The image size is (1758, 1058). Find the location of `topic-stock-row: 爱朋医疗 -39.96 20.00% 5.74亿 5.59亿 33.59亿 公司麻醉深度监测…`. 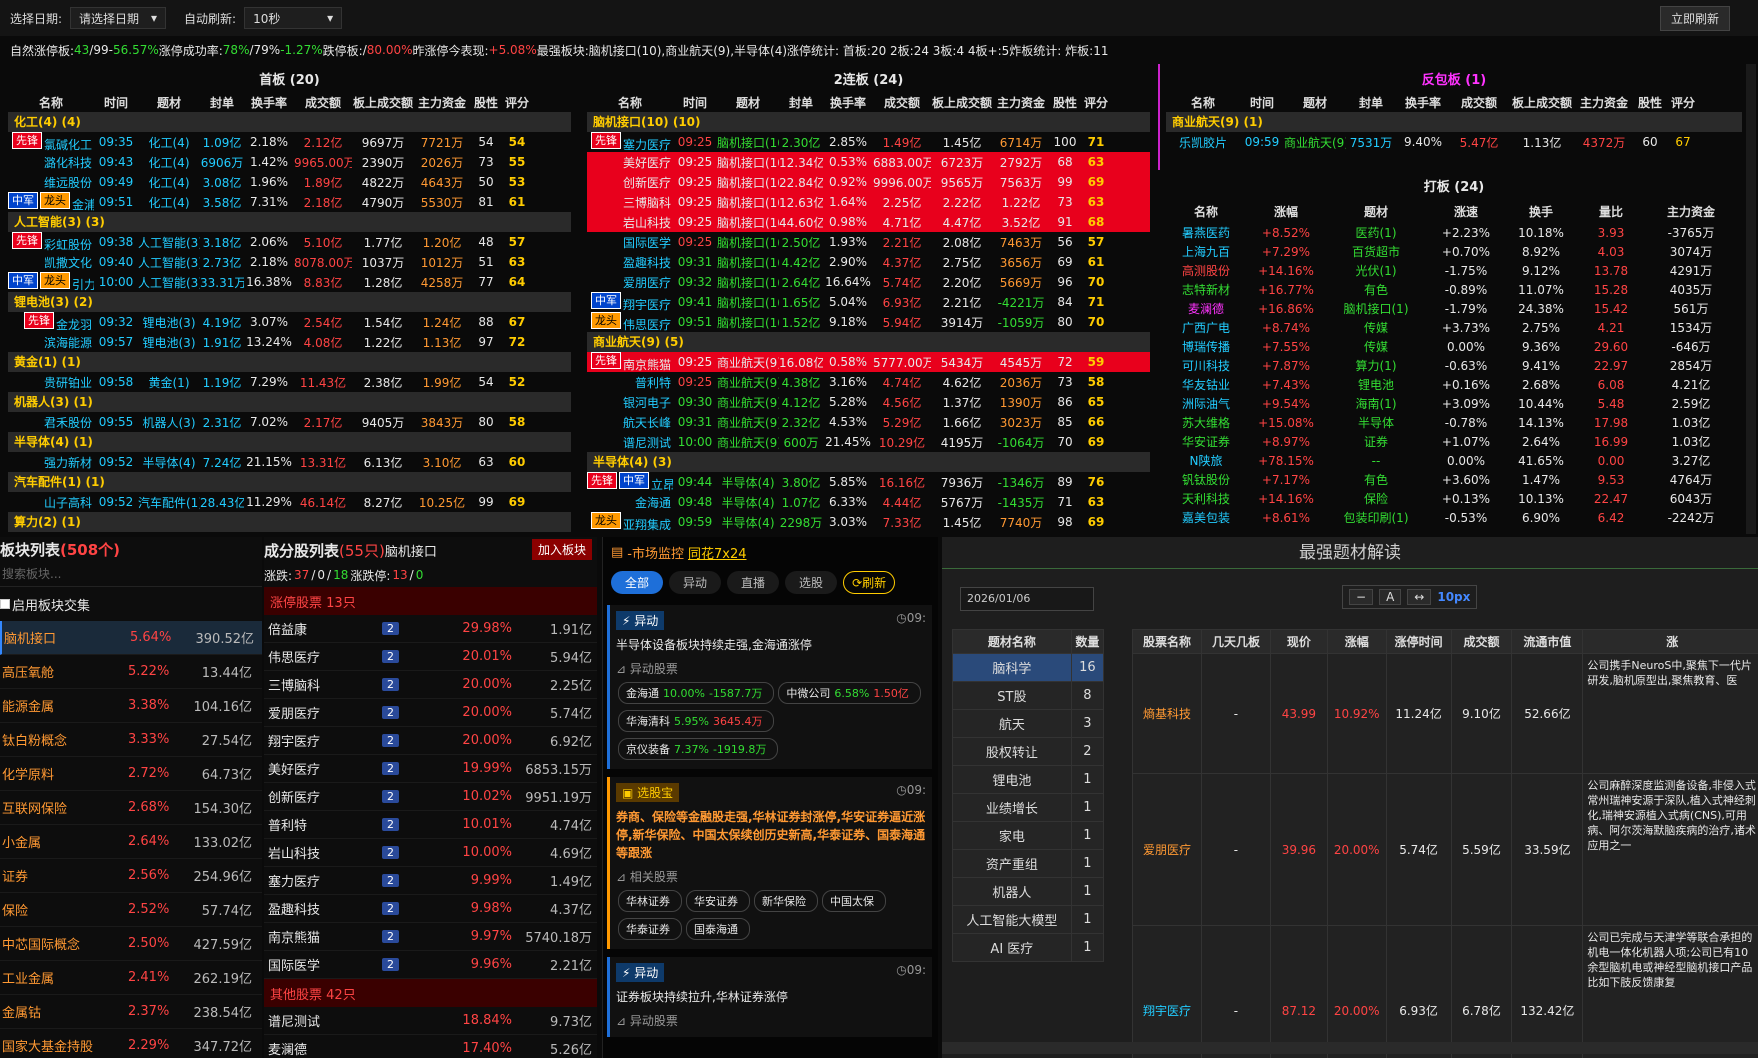

topic-stock-row: 爱朋医疗 -39.96 20.00% 5.74亿 5.59亿 33.59亿 公司麻醉深度监测… is located at coordinates (1445, 849).